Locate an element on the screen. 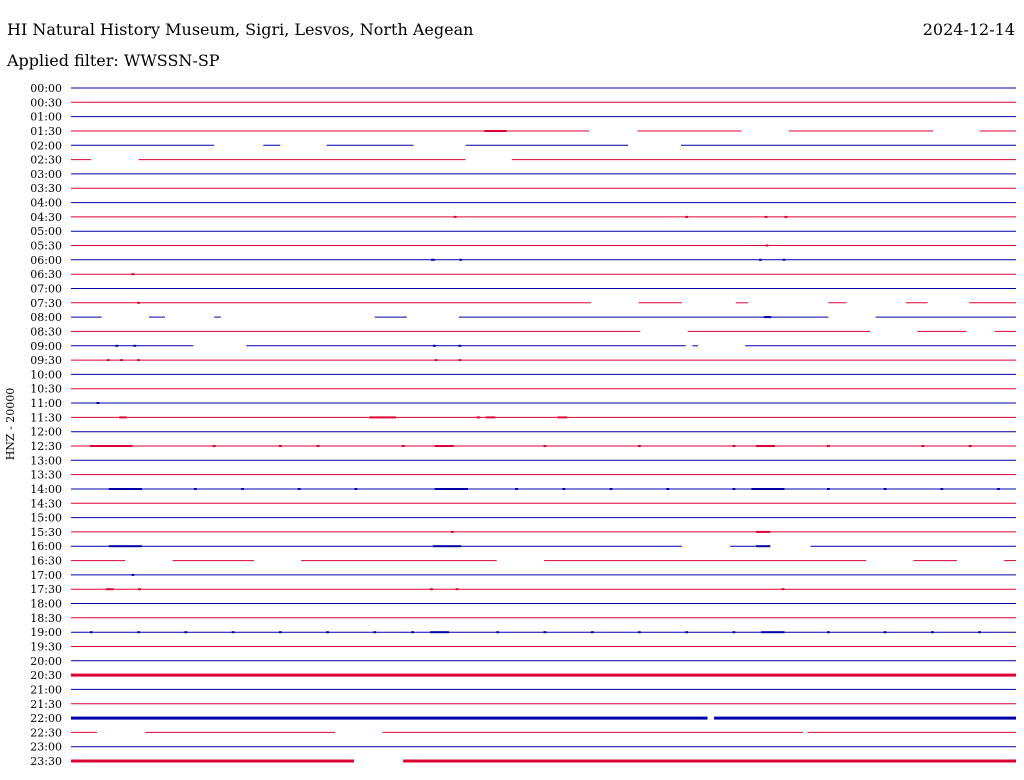 Image resolution: width=1024 pixels, height=780 pixels. row-time-label: 14:00 is located at coordinates (46, 489).